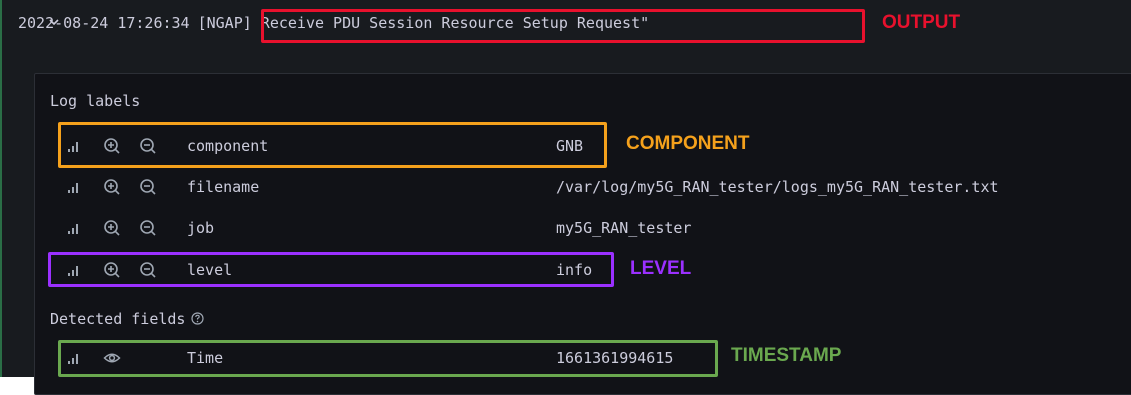 This screenshot has width=1131, height=395. What do you see at coordinates (624, 228) in the screenshot?
I see `label-value: my5G_RAN_tester` at bounding box center [624, 228].